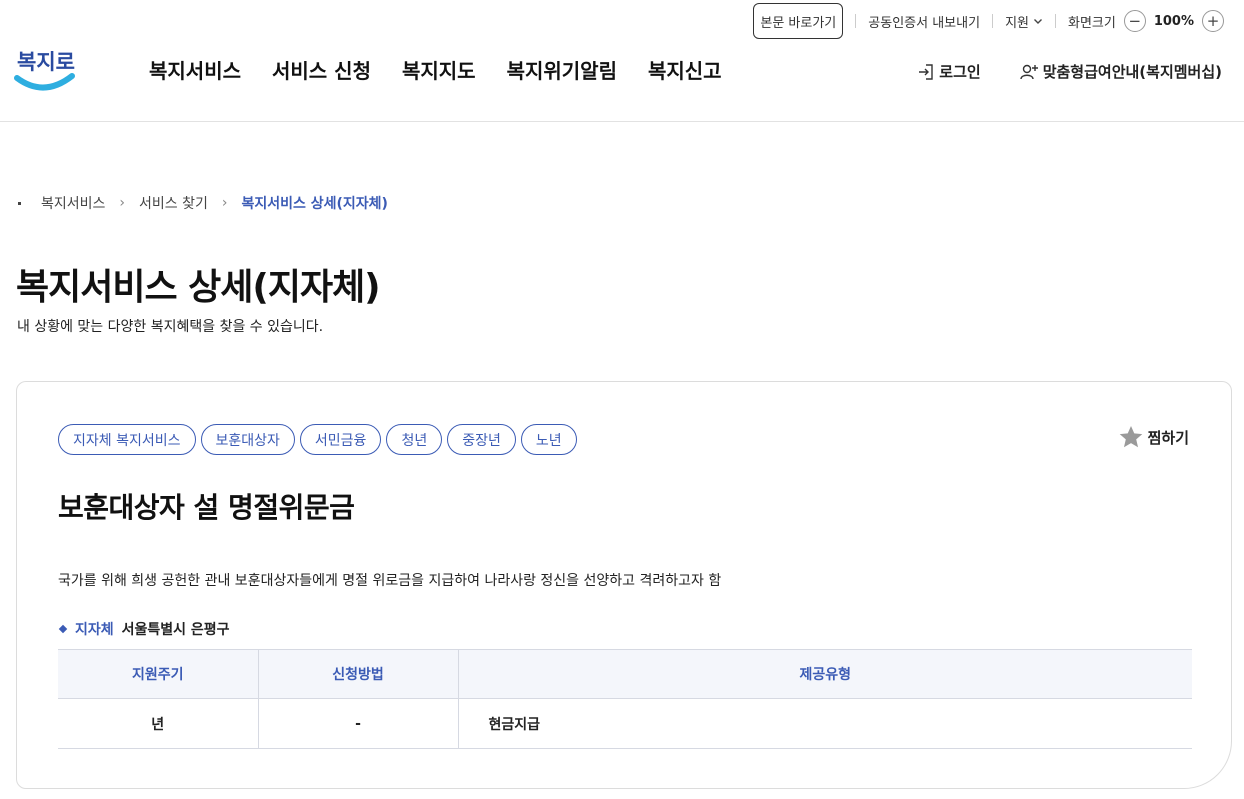 The width and height of the screenshot is (1244, 799). What do you see at coordinates (481, 439) in the screenshot?
I see `tag-middle-aged: 중장년` at bounding box center [481, 439].